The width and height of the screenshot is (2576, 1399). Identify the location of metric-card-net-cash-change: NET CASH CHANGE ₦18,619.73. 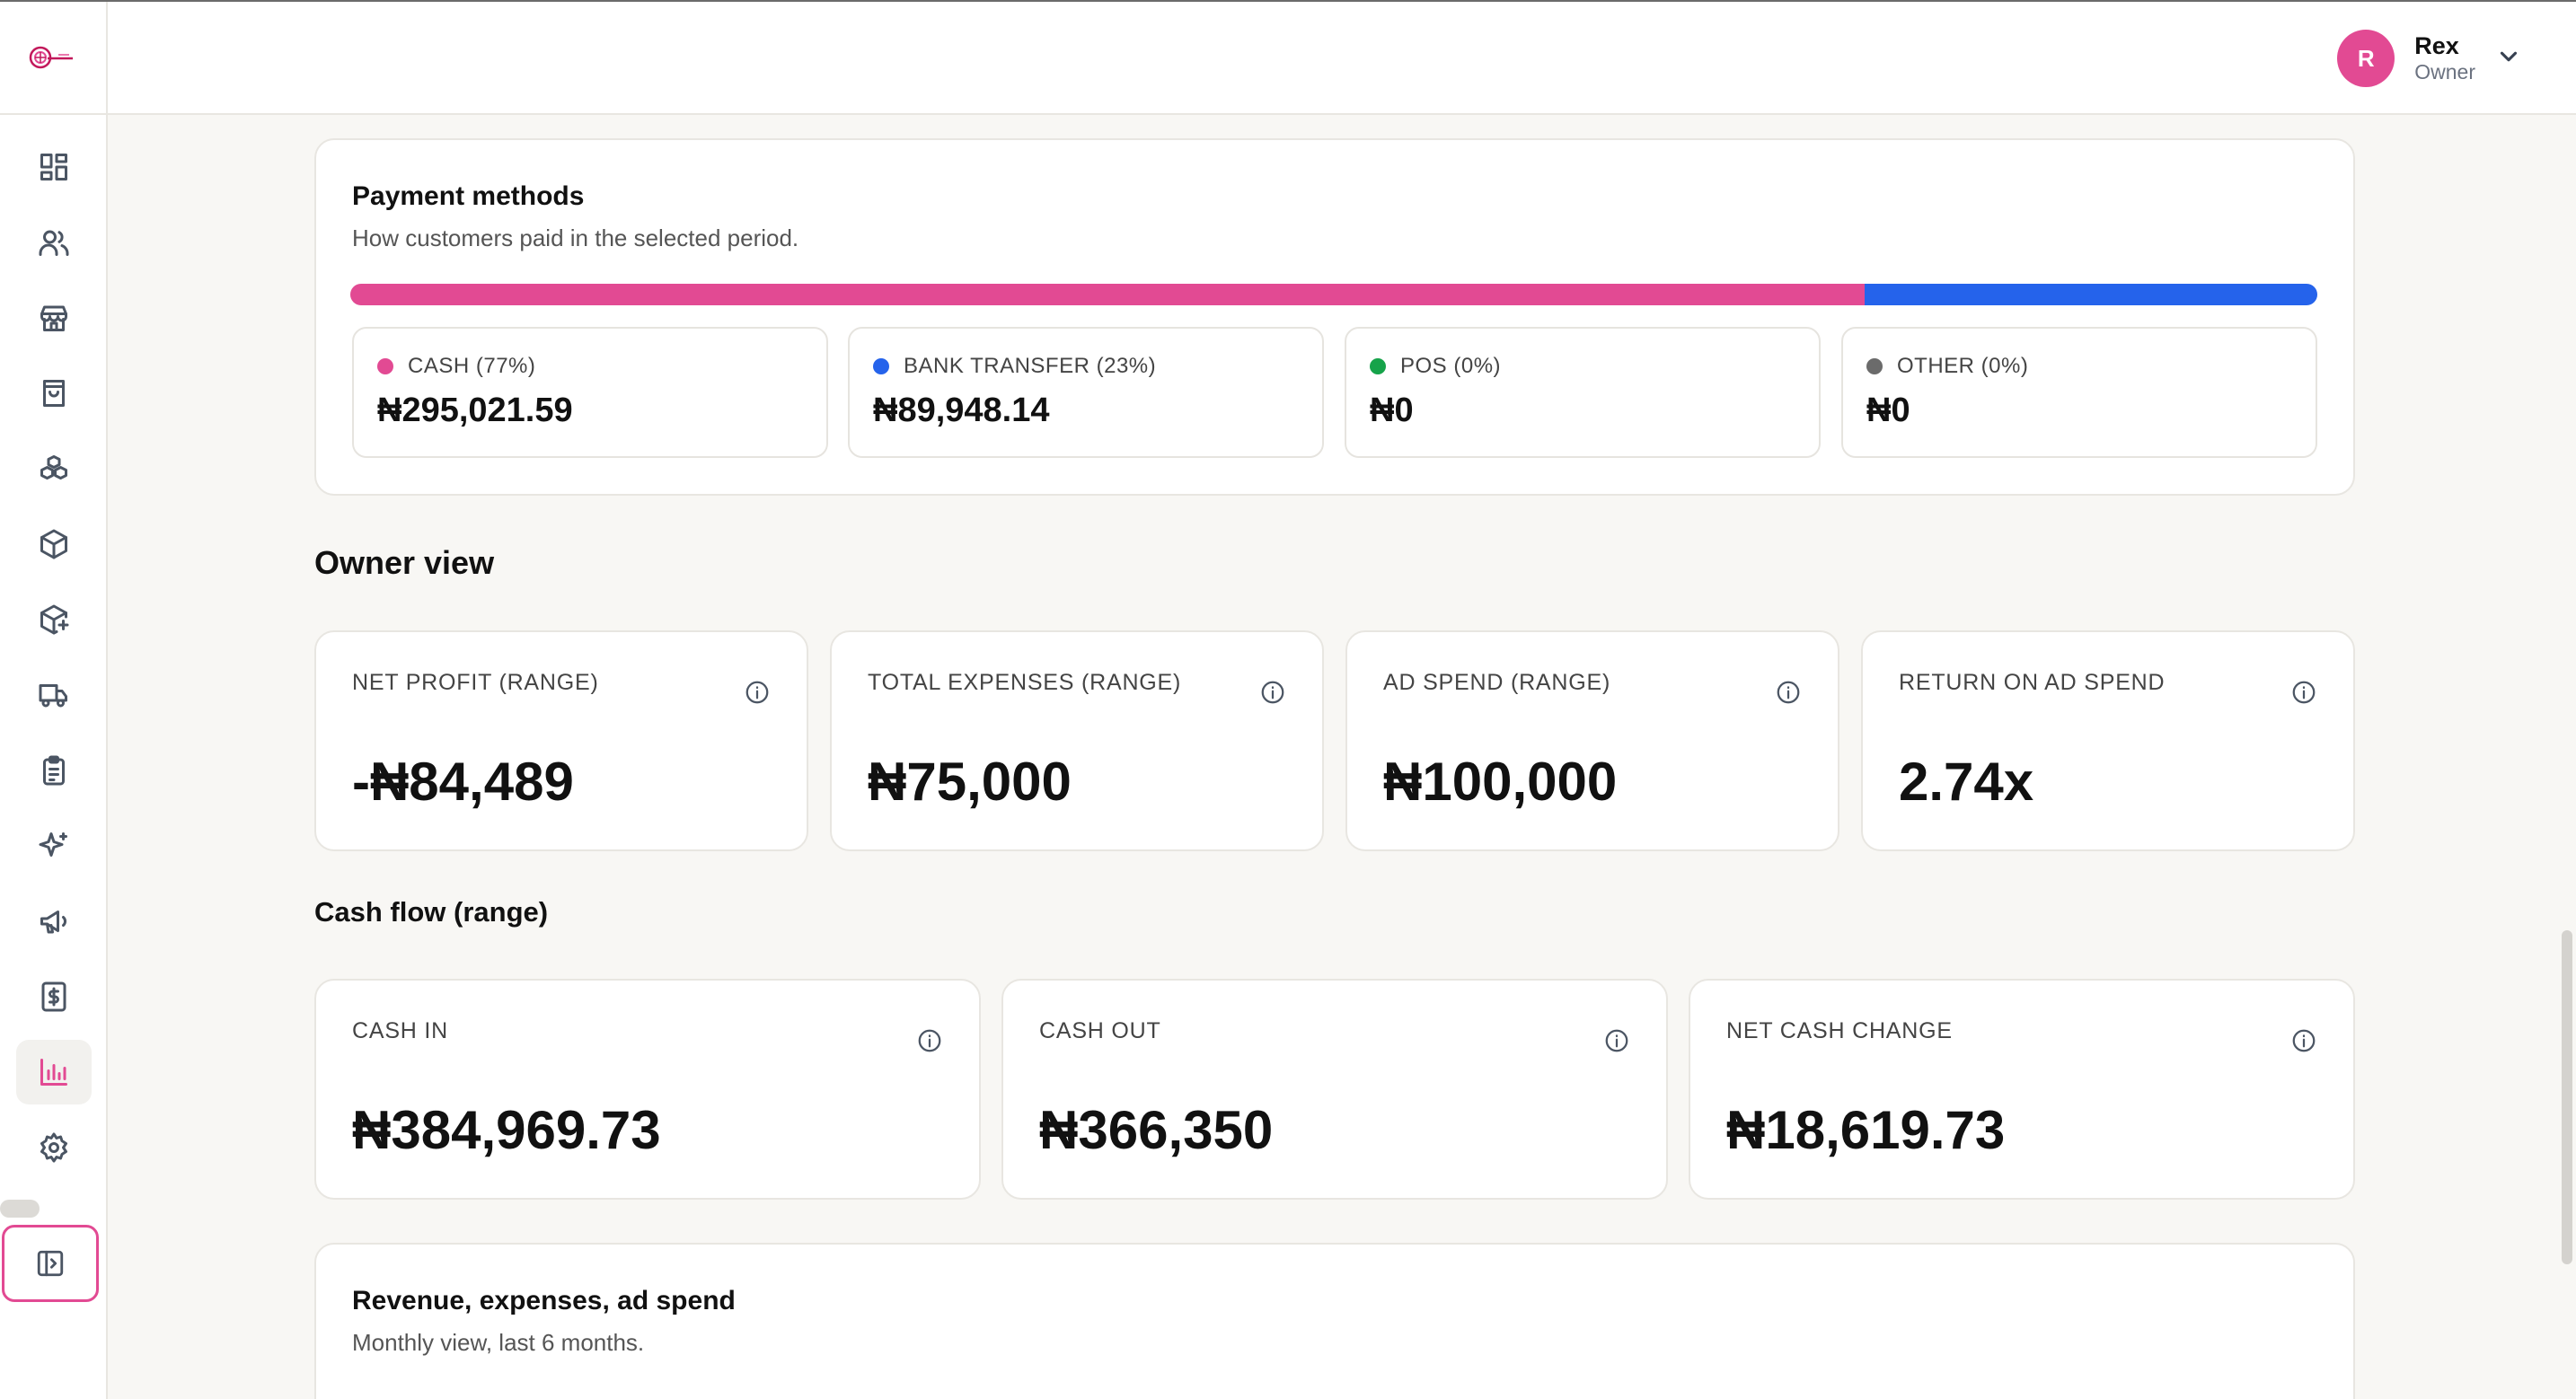
(2022, 1089).